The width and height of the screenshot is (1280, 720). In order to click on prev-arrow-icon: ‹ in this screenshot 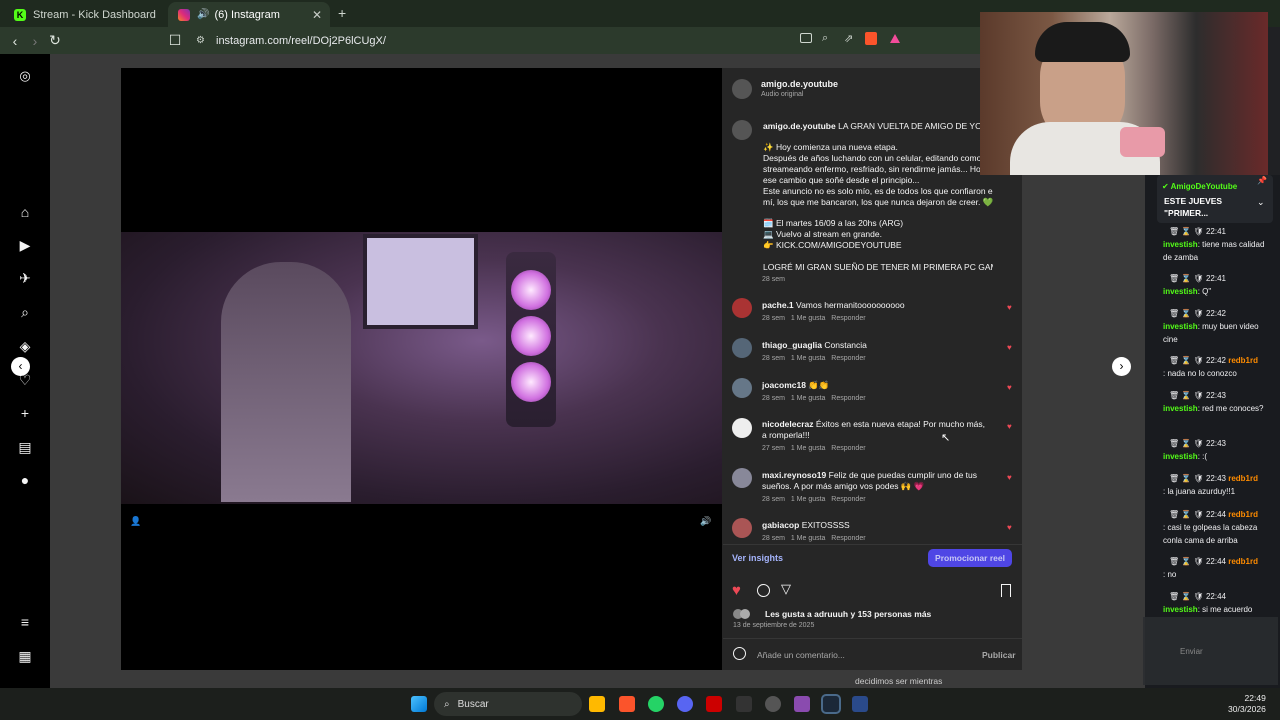, I will do `click(20, 366)`.